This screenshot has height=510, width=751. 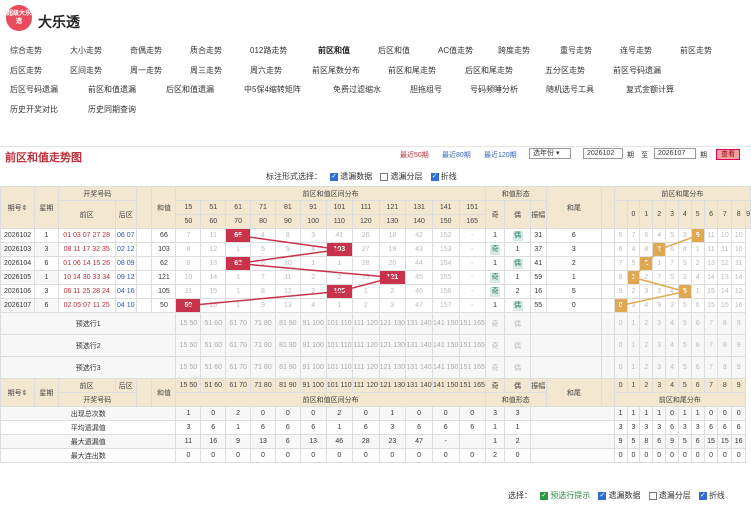 What do you see at coordinates (565, 70) in the screenshot?
I see `nav-link: 五分区走势` at bounding box center [565, 70].